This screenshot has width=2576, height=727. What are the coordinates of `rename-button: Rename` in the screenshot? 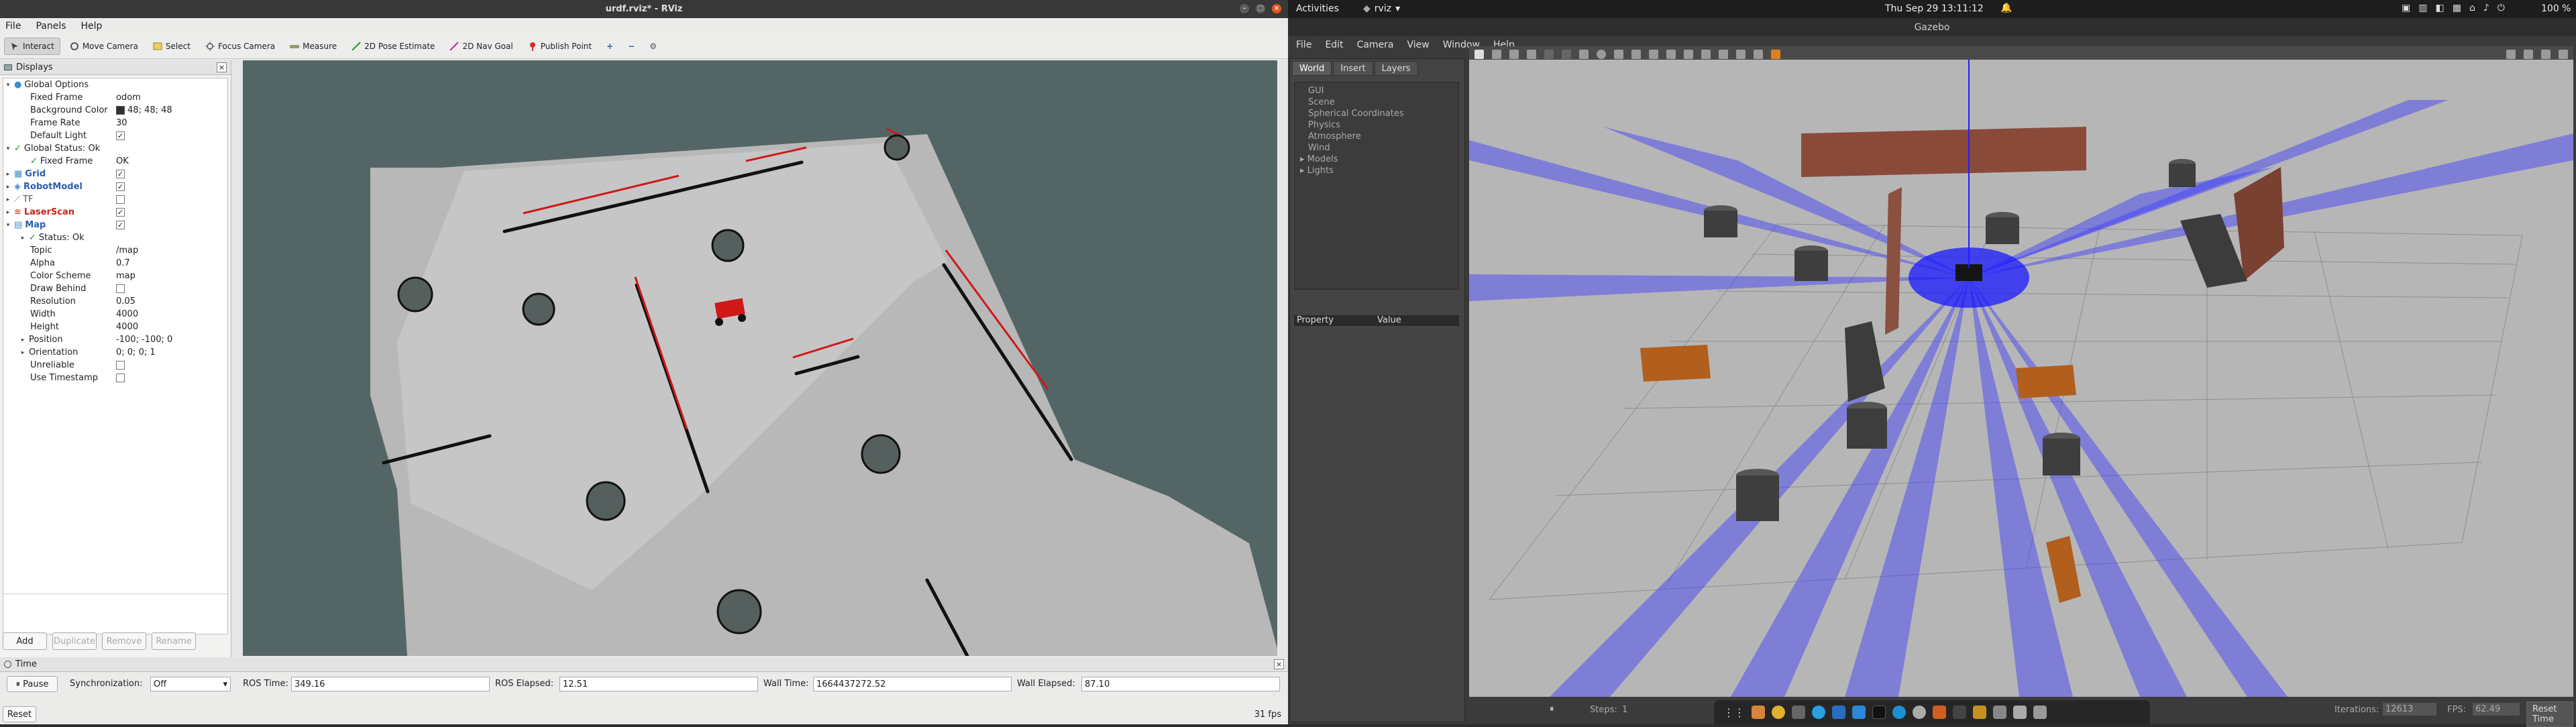 It's located at (174, 641).